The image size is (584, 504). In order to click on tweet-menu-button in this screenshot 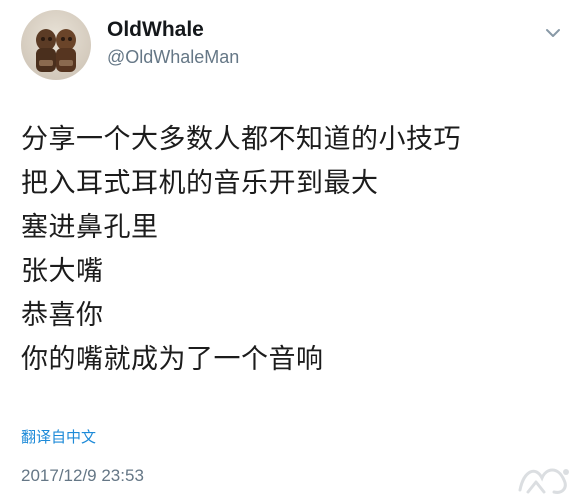, I will do `click(553, 33)`.